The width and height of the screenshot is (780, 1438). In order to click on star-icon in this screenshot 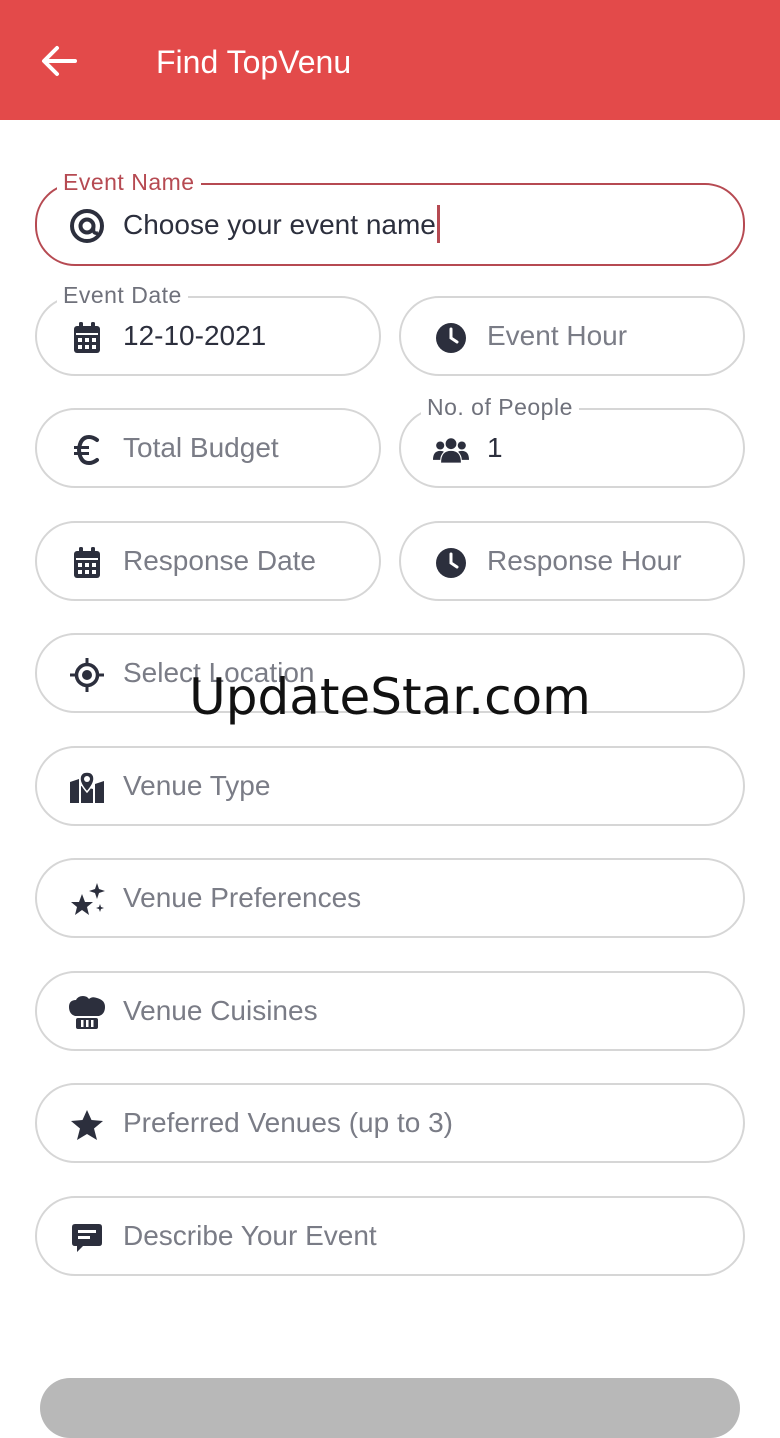, I will do `click(87, 1125)`.